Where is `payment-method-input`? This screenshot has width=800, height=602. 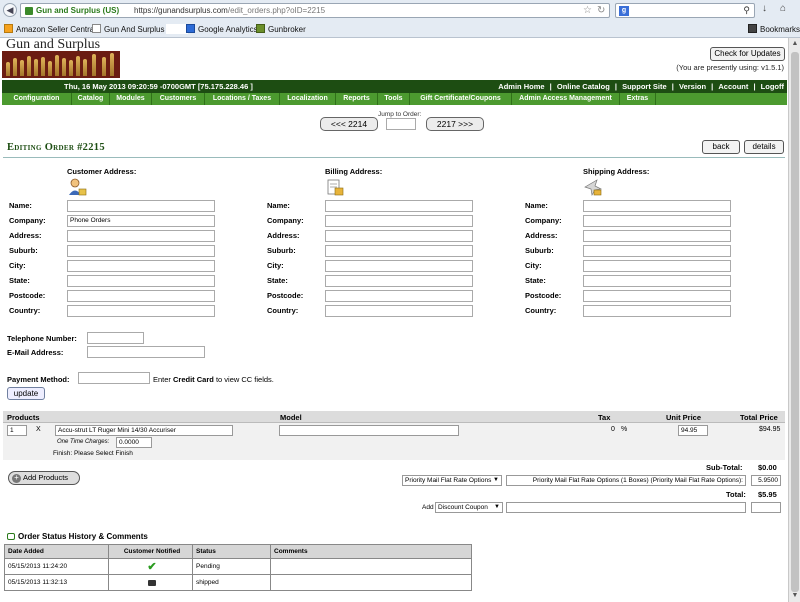
payment-method-input is located at coordinates (114, 378).